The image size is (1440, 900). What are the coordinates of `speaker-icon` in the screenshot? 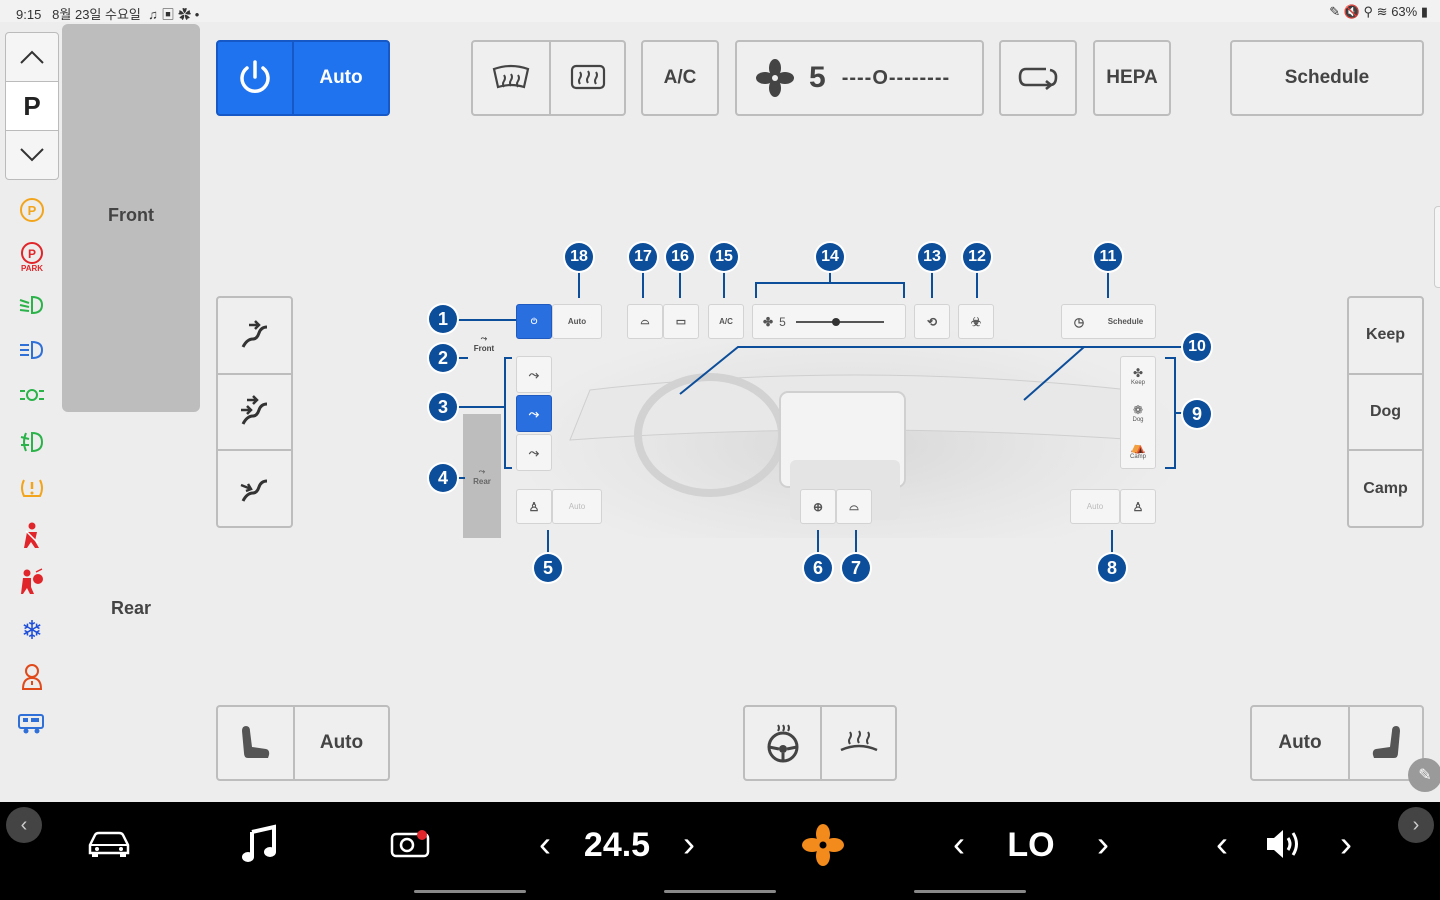 It's located at (1282, 844).